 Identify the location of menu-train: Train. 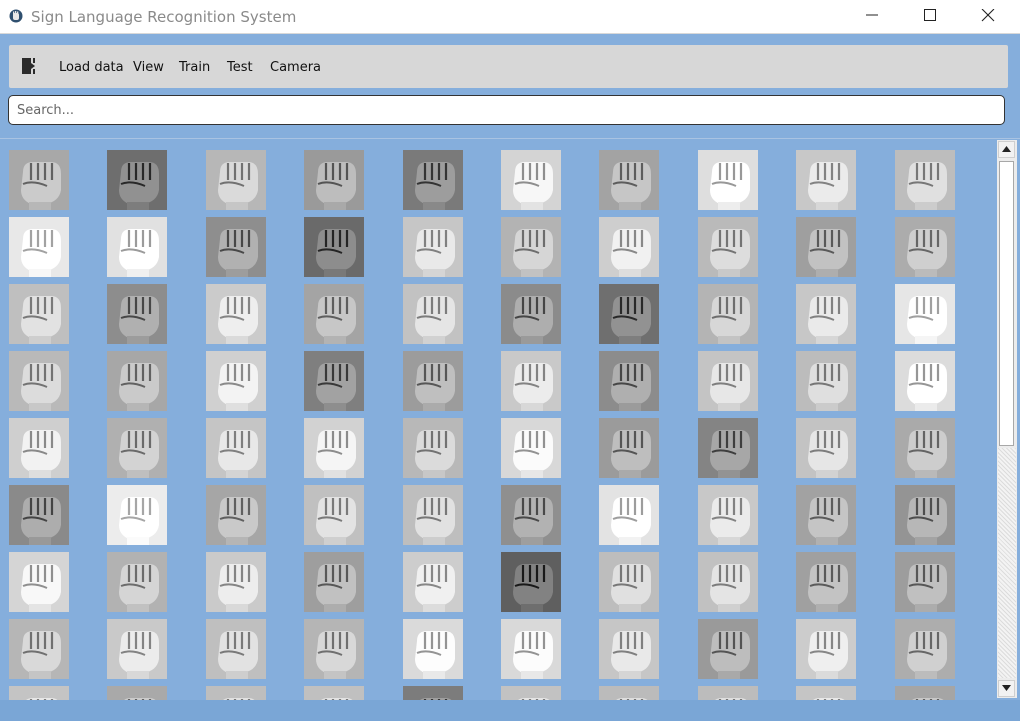
(194, 67).